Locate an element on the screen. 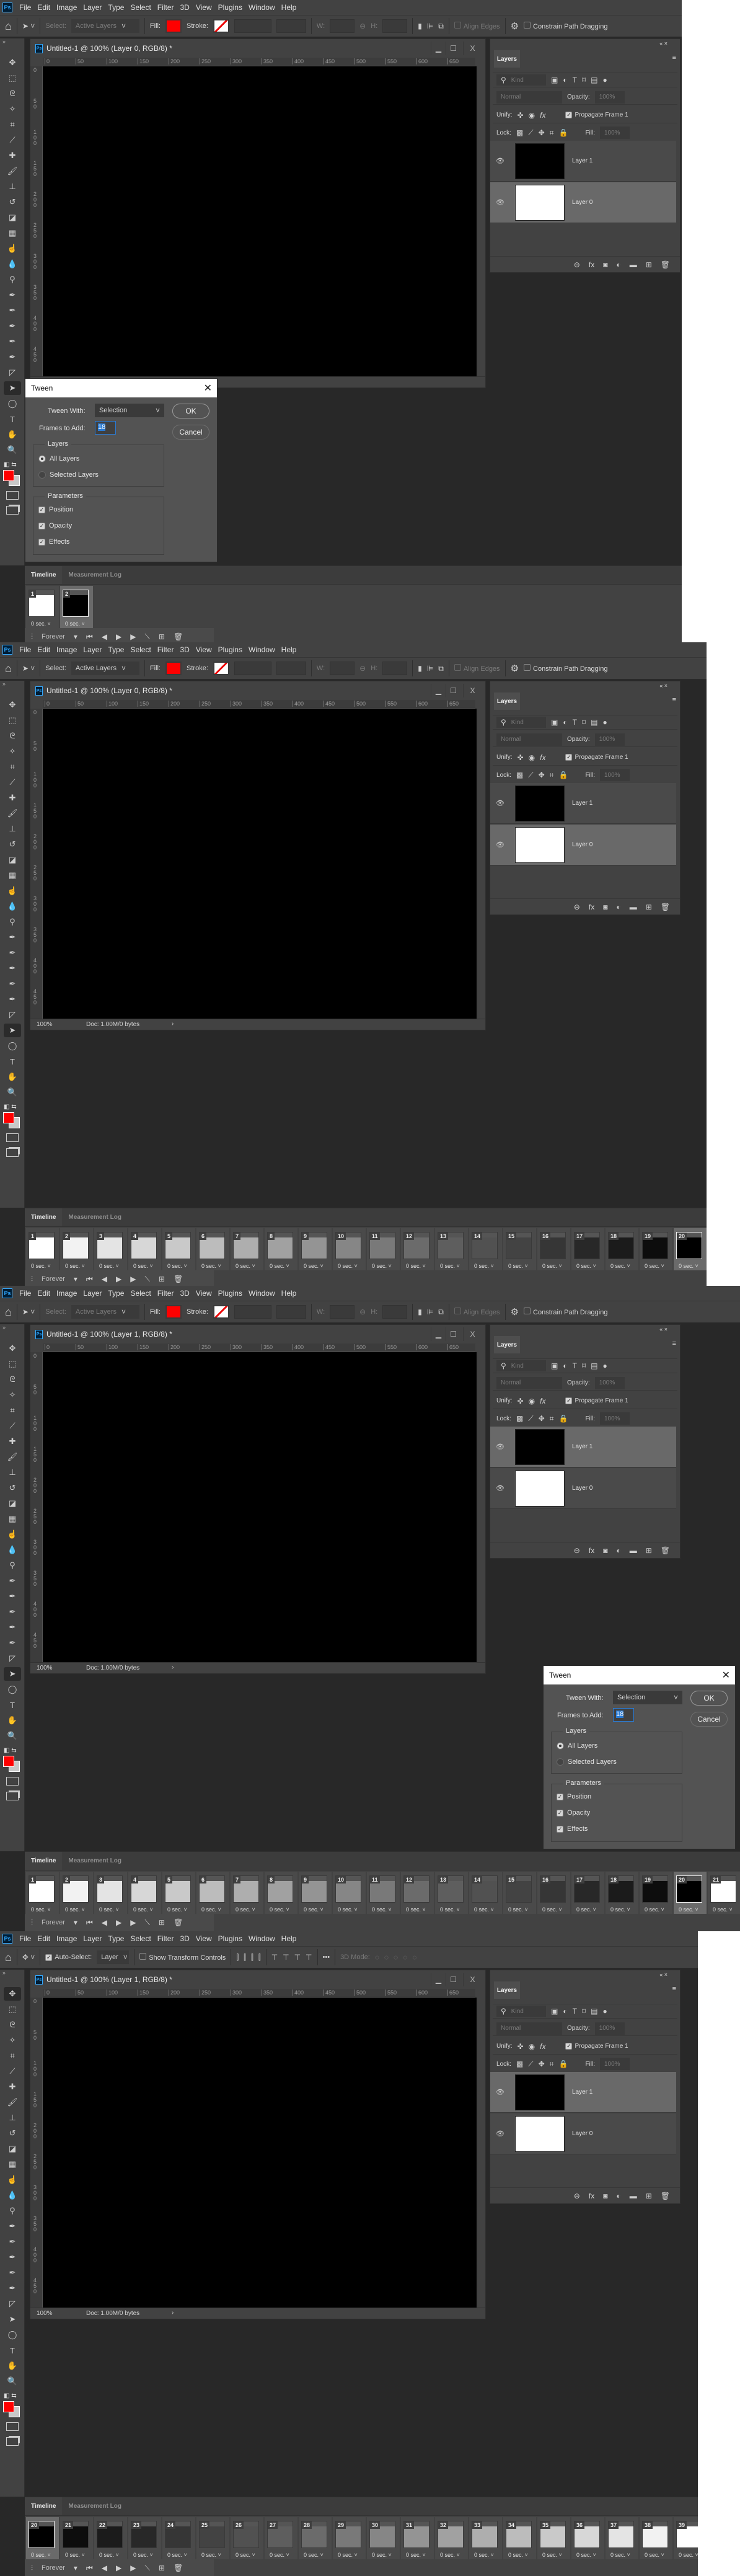 The image size is (740, 2576). pen-tool-button: ✒ is located at coordinates (12, 2226).